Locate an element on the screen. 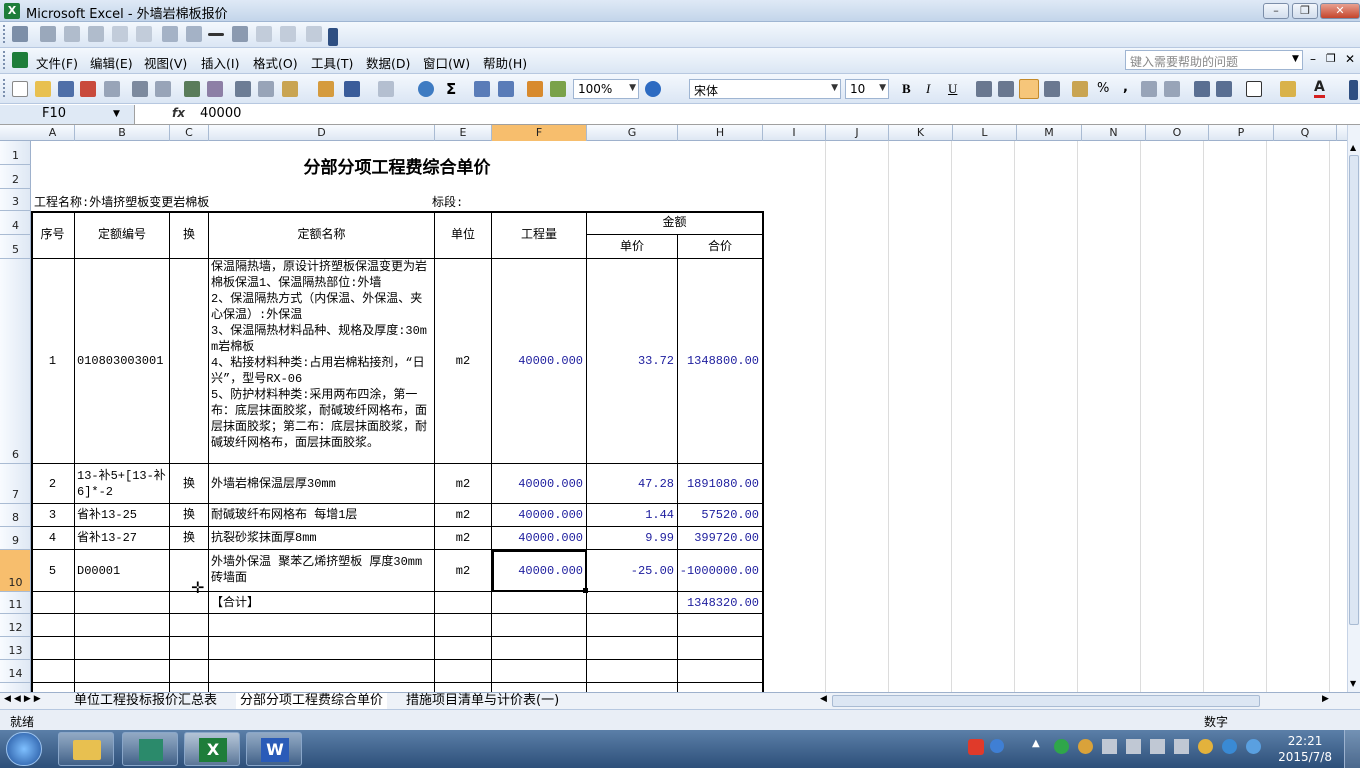 This screenshot has width=1360, height=768. sort-ascending-icon is located at coordinates (482, 89).